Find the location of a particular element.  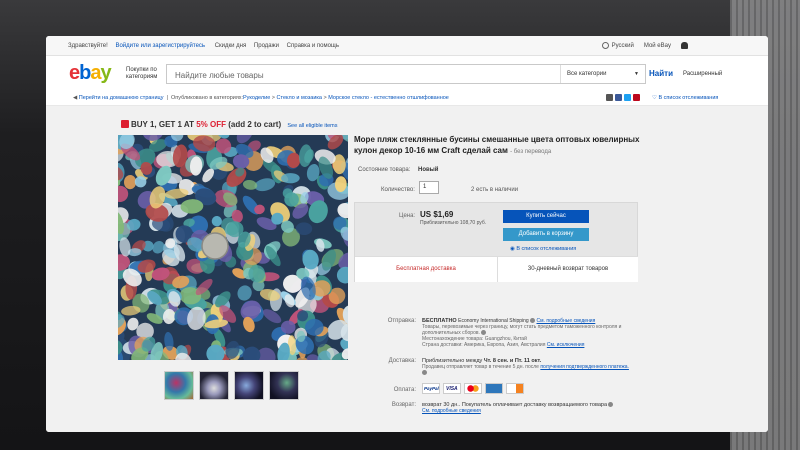

discover-icon is located at coordinates (515, 388).